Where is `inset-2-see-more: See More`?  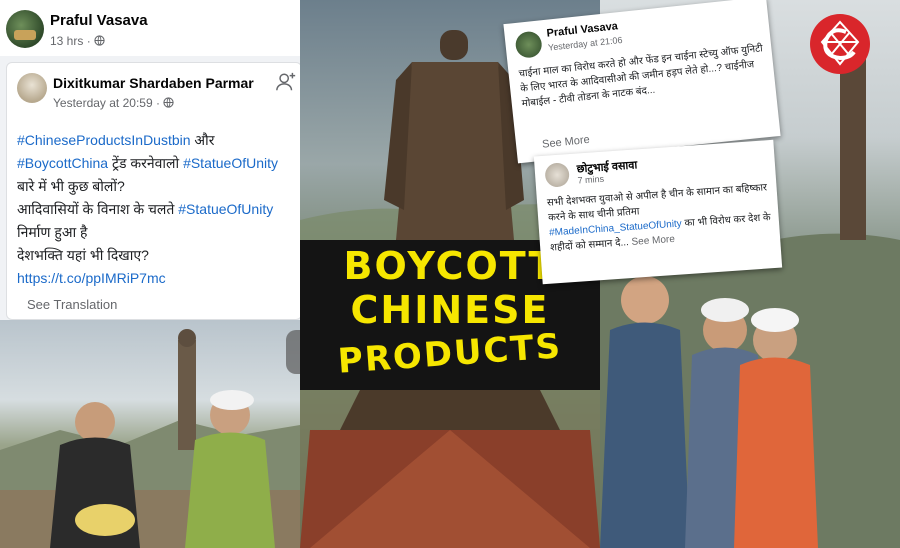 inset-2-see-more: See More is located at coordinates (651, 241).